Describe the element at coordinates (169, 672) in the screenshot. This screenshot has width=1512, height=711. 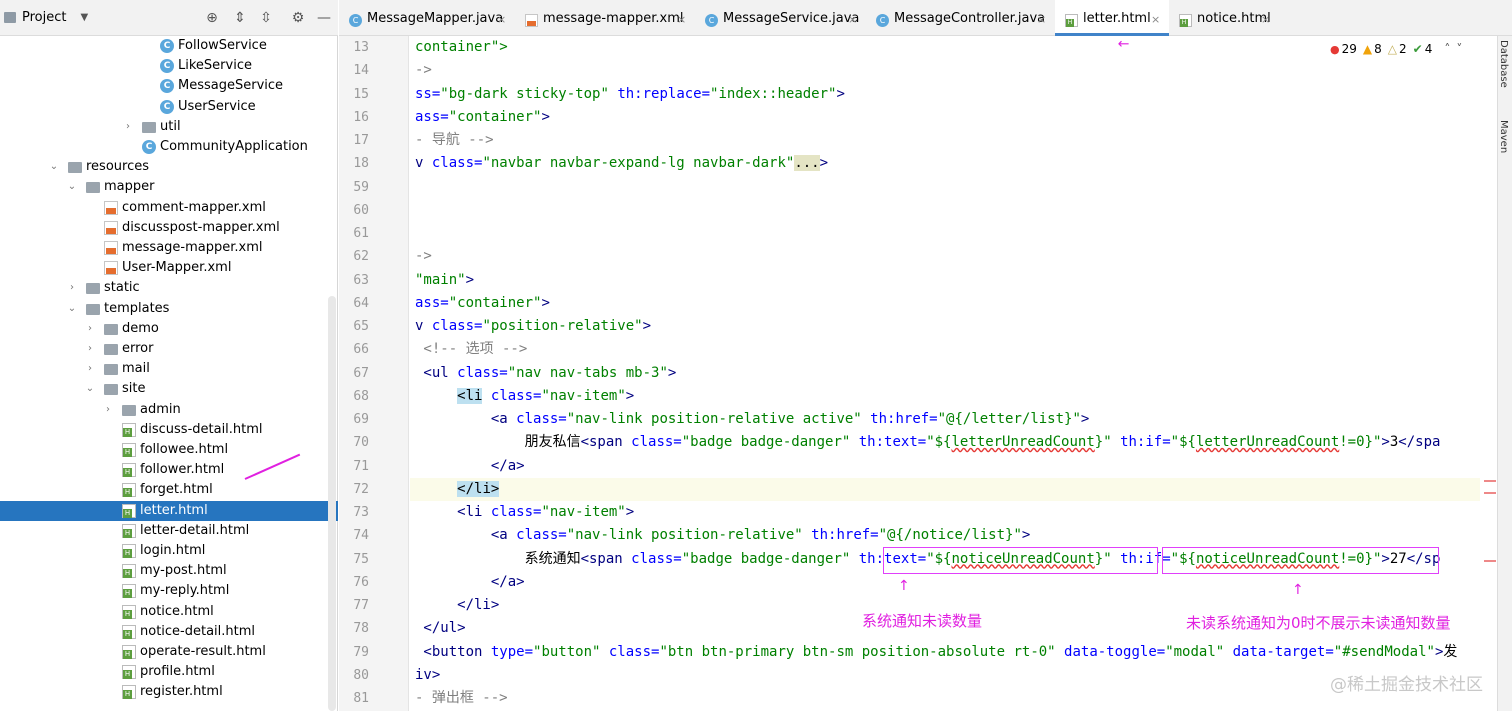
I see `tree-item: profile.html` at that location.